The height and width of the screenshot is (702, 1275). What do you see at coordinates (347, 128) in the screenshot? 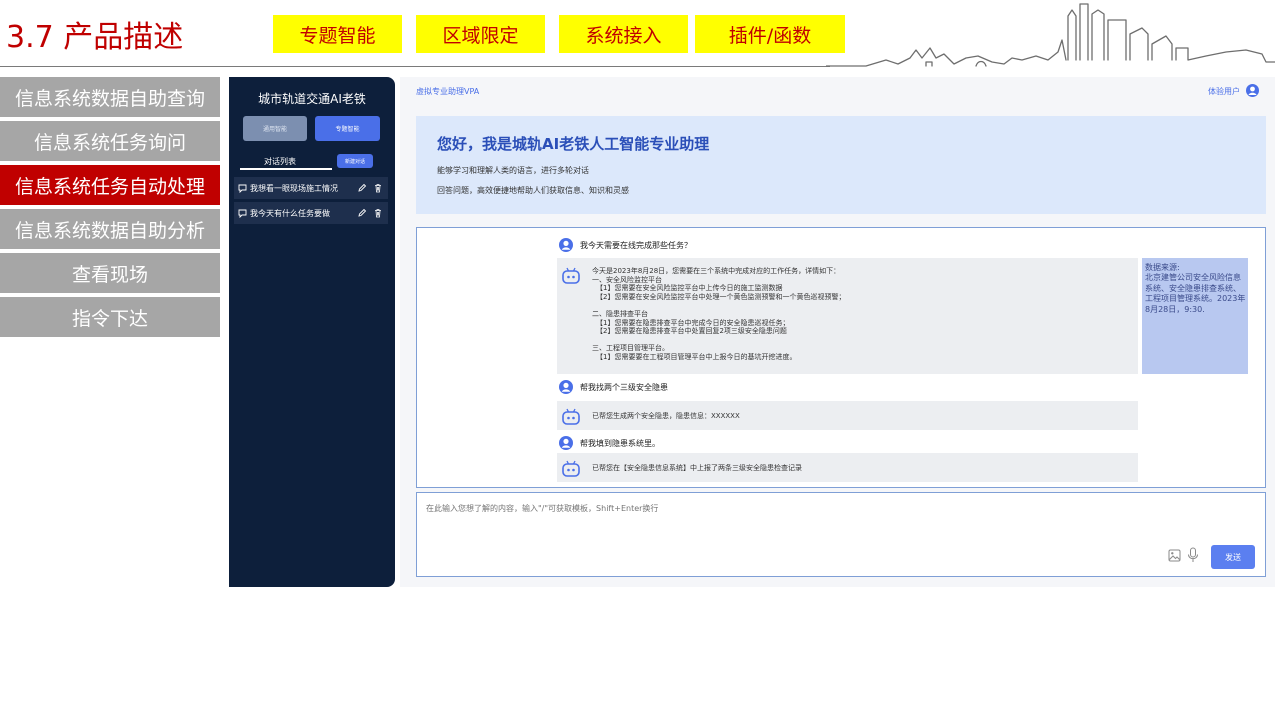
I see `topic-intelligence-mode-button: 专题智能` at bounding box center [347, 128].